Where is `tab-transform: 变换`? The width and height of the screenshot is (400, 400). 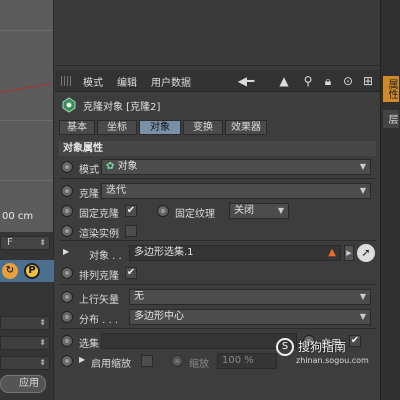 tab-transform: 变换 is located at coordinates (203, 127).